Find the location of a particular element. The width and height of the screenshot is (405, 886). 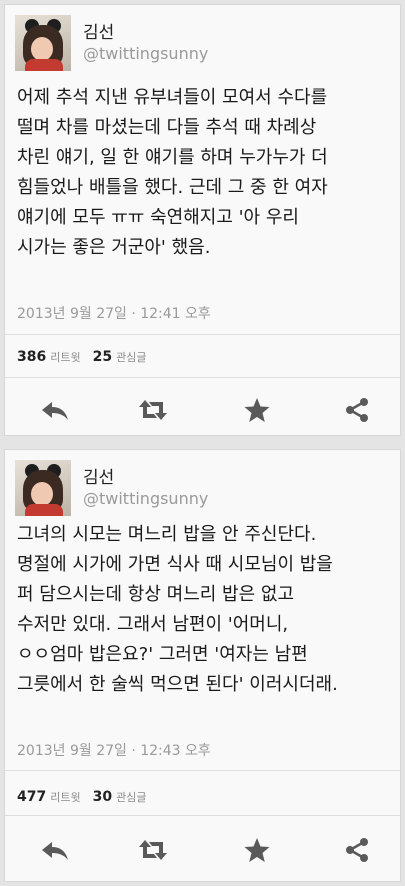

tweet-stats: 477 리트윗 30 관심글 is located at coordinates (87, 797).